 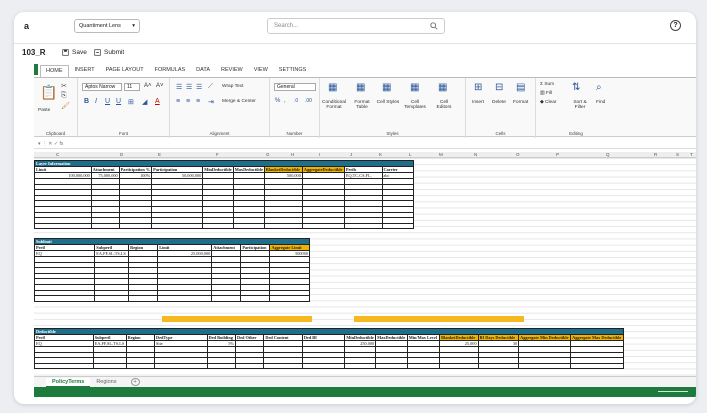 What do you see at coordinates (597, 337) in the screenshot?
I see `header-cell: Aggregate Max Deductible` at bounding box center [597, 337].